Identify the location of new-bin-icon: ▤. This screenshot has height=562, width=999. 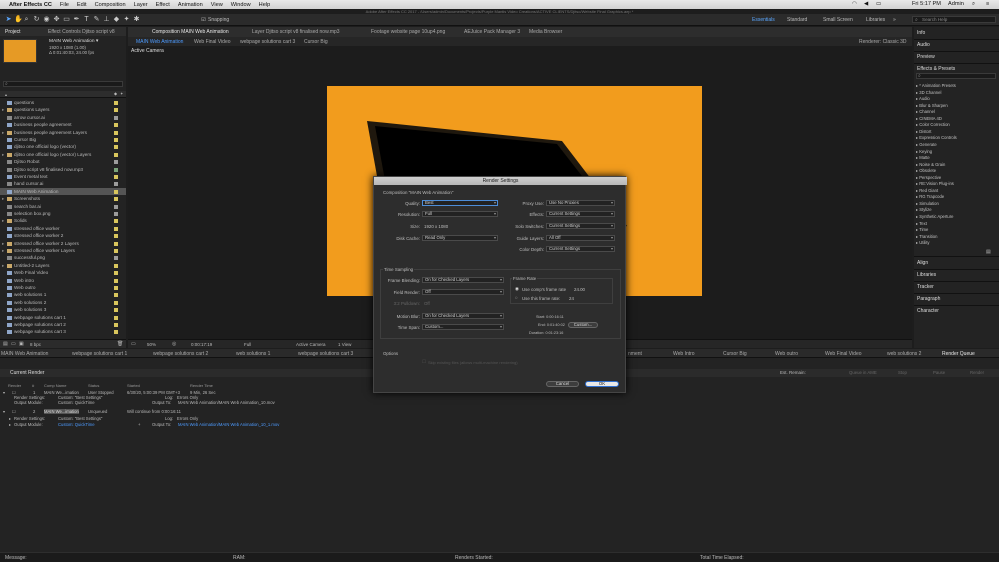
(988, 252).